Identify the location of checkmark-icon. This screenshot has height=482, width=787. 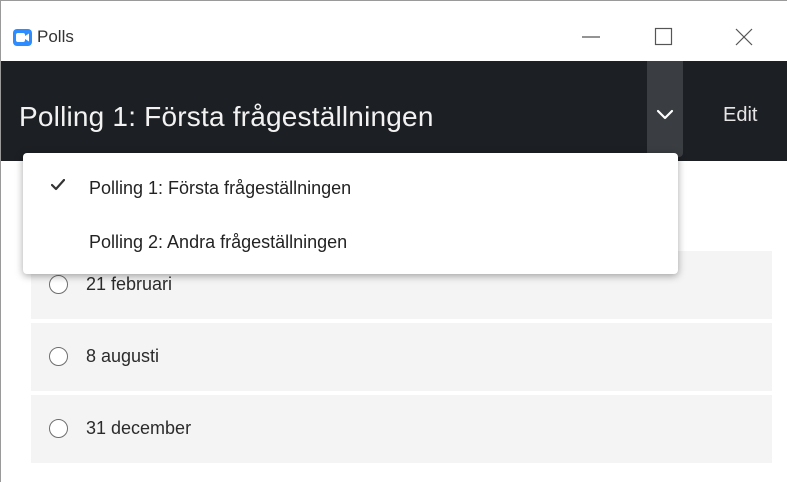
(58, 185).